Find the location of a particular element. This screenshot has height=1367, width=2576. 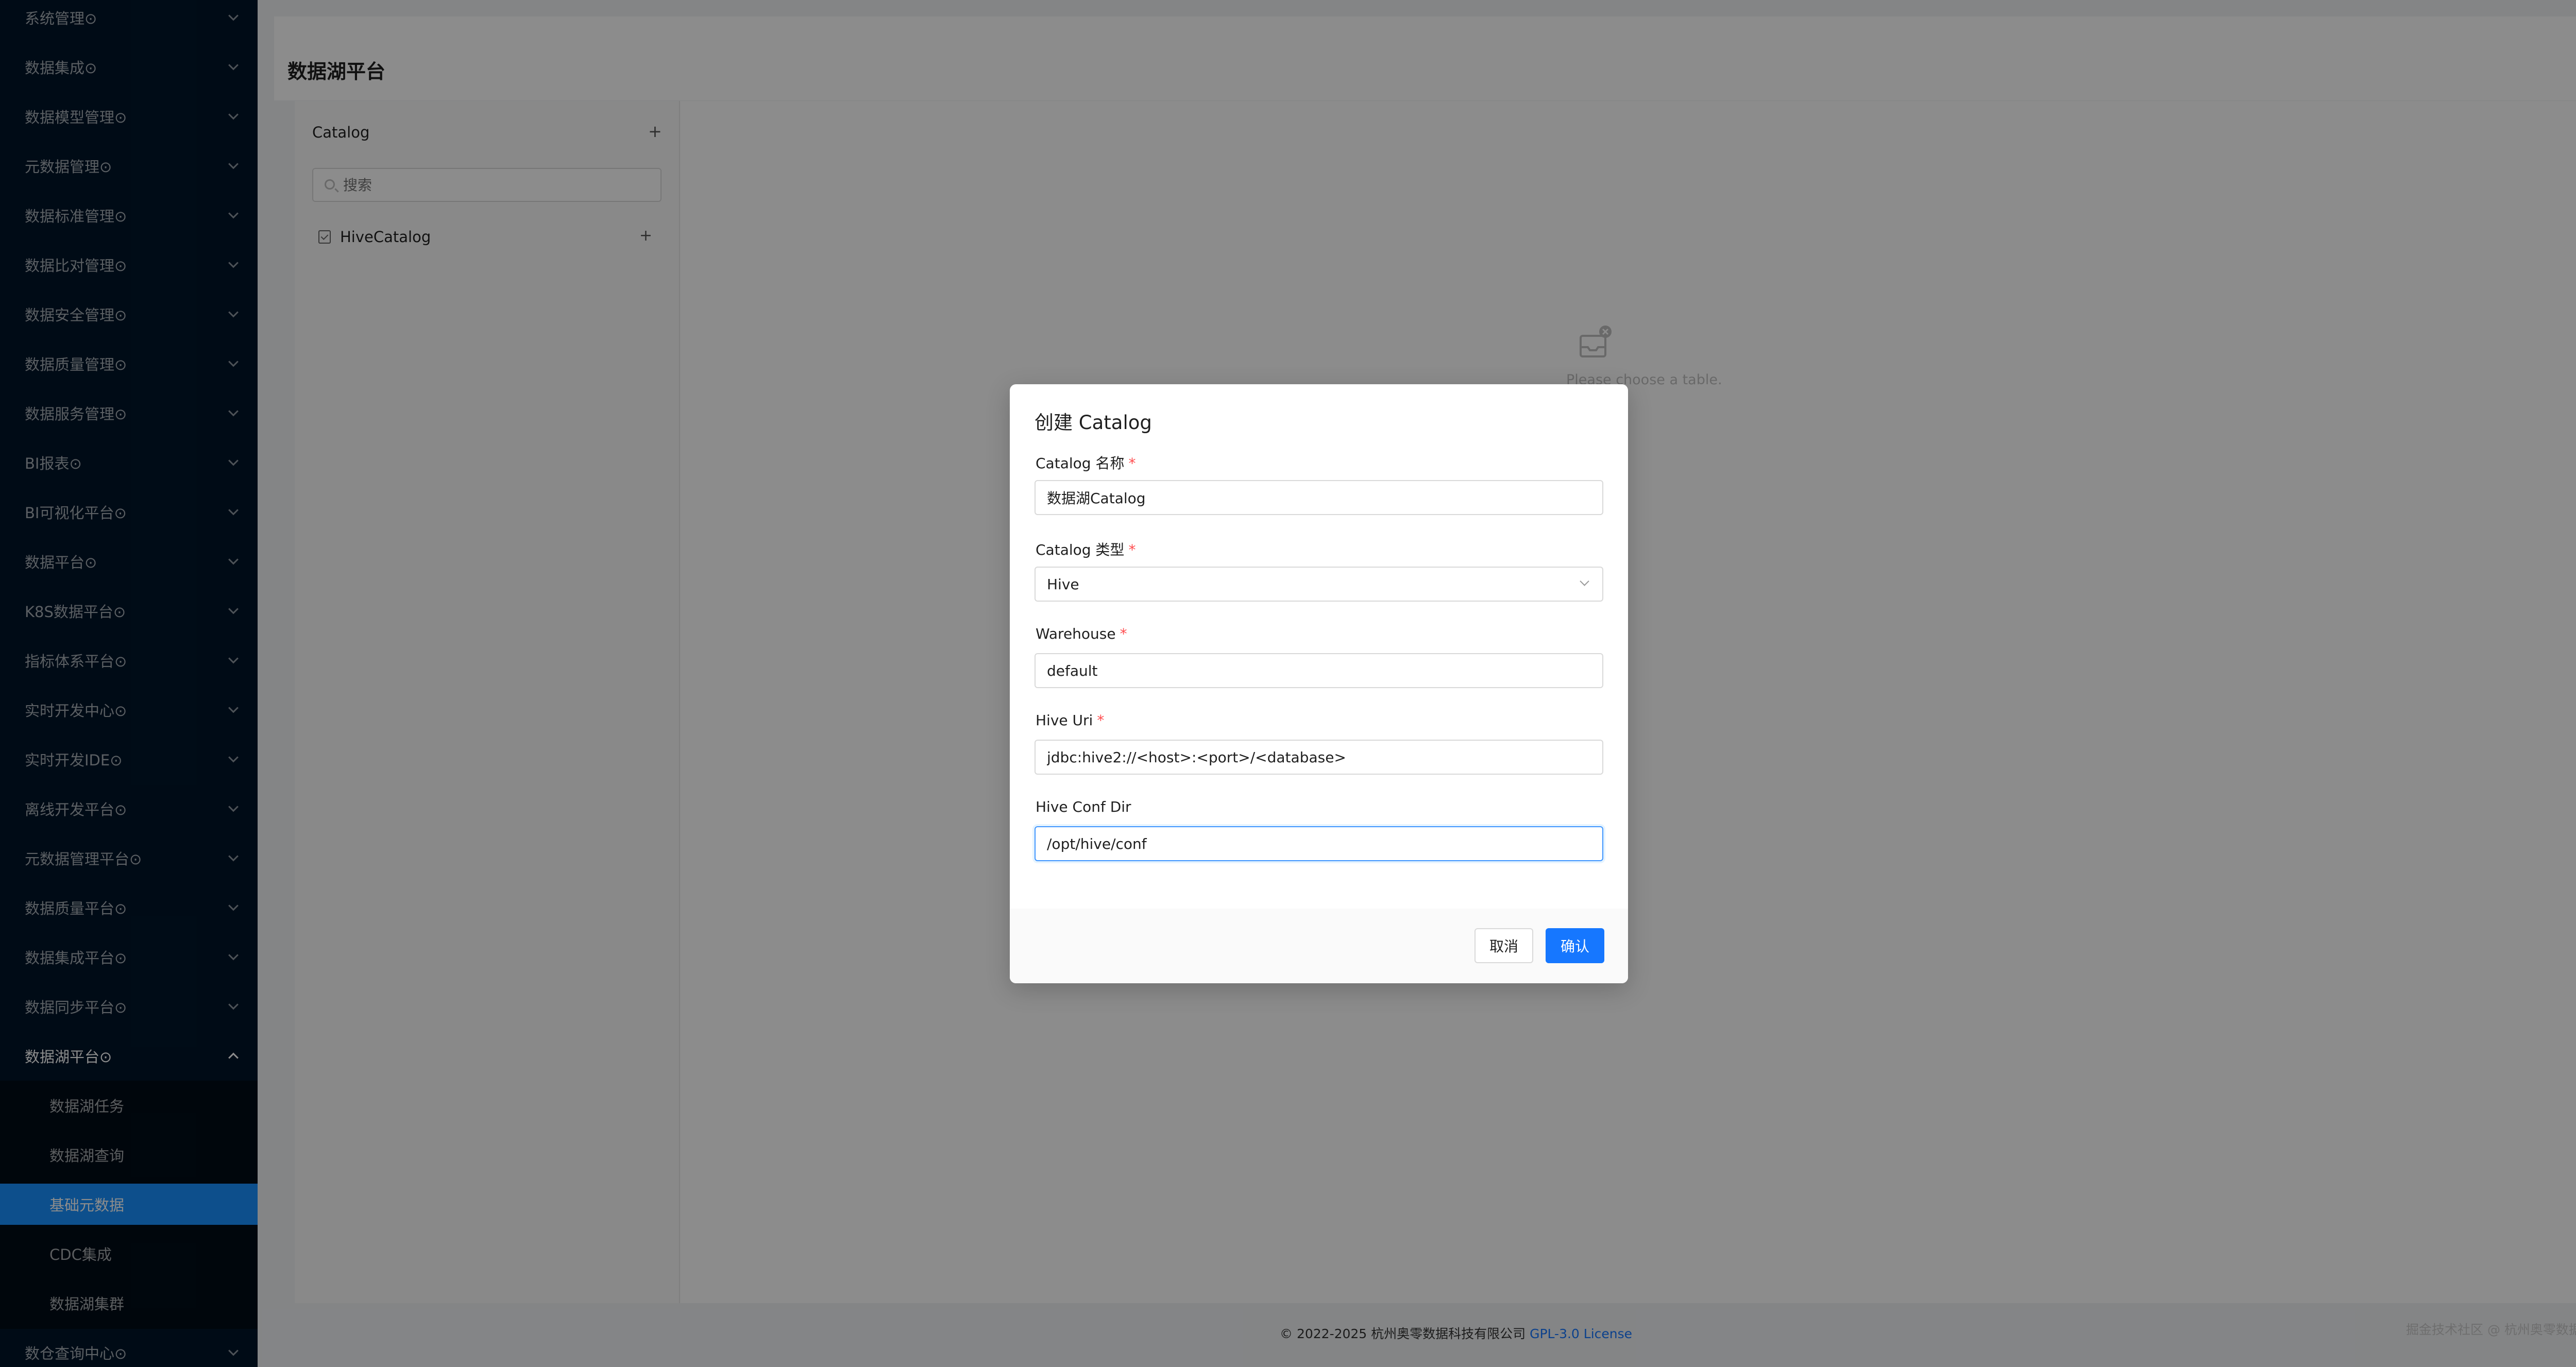

catalog-name-label: Catalog 名称 * is located at coordinates (1086, 463).